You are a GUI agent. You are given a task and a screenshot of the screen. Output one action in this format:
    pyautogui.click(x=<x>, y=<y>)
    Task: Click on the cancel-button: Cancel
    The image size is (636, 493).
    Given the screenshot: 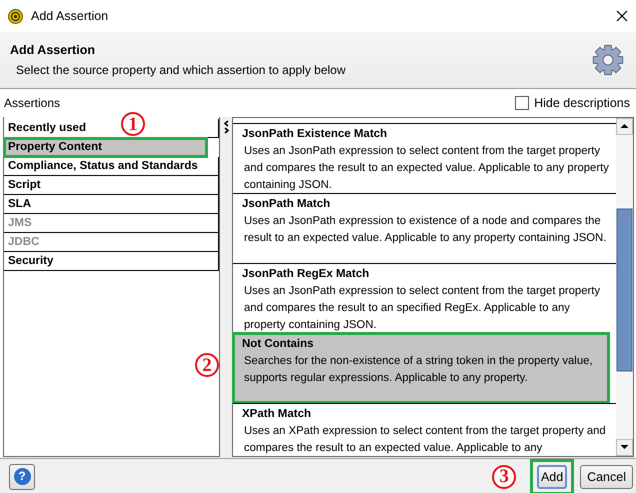 What is the action you would take?
    pyautogui.click(x=606, y=476)
    